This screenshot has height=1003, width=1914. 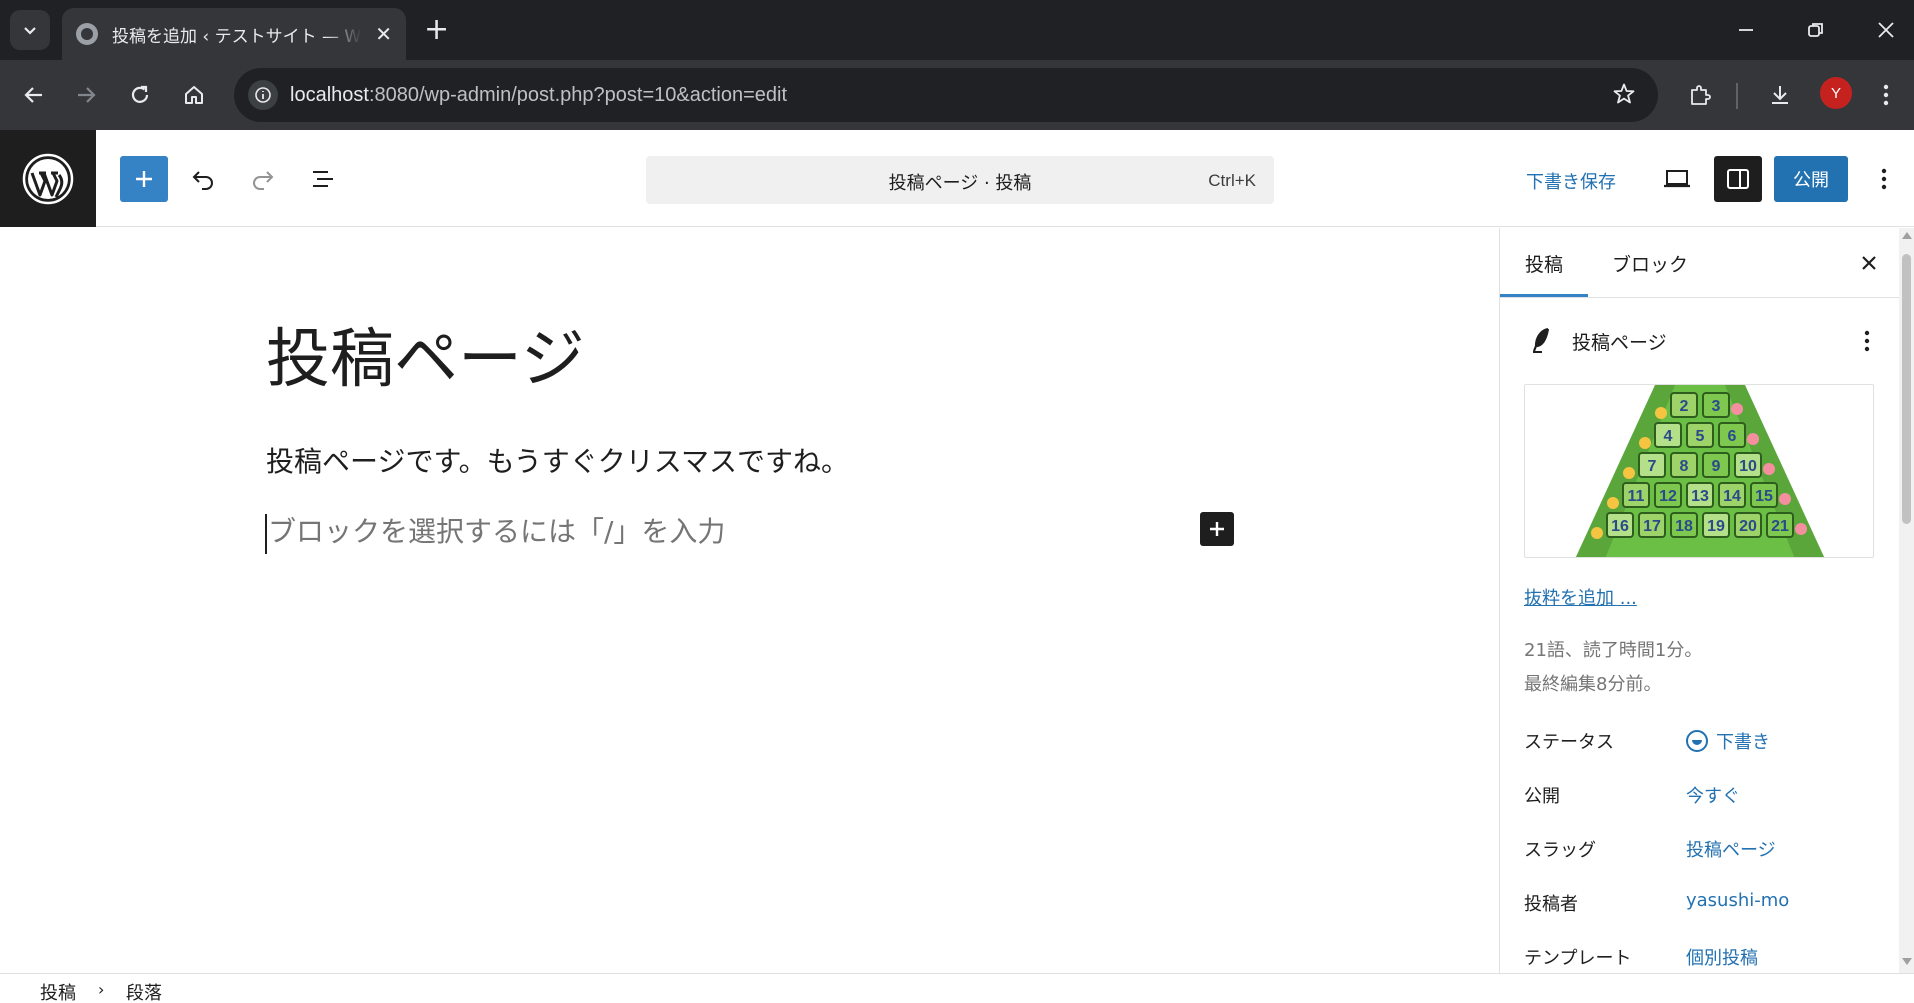 I want to click on bookmark-star-icon, so click(x=1624, y=96).